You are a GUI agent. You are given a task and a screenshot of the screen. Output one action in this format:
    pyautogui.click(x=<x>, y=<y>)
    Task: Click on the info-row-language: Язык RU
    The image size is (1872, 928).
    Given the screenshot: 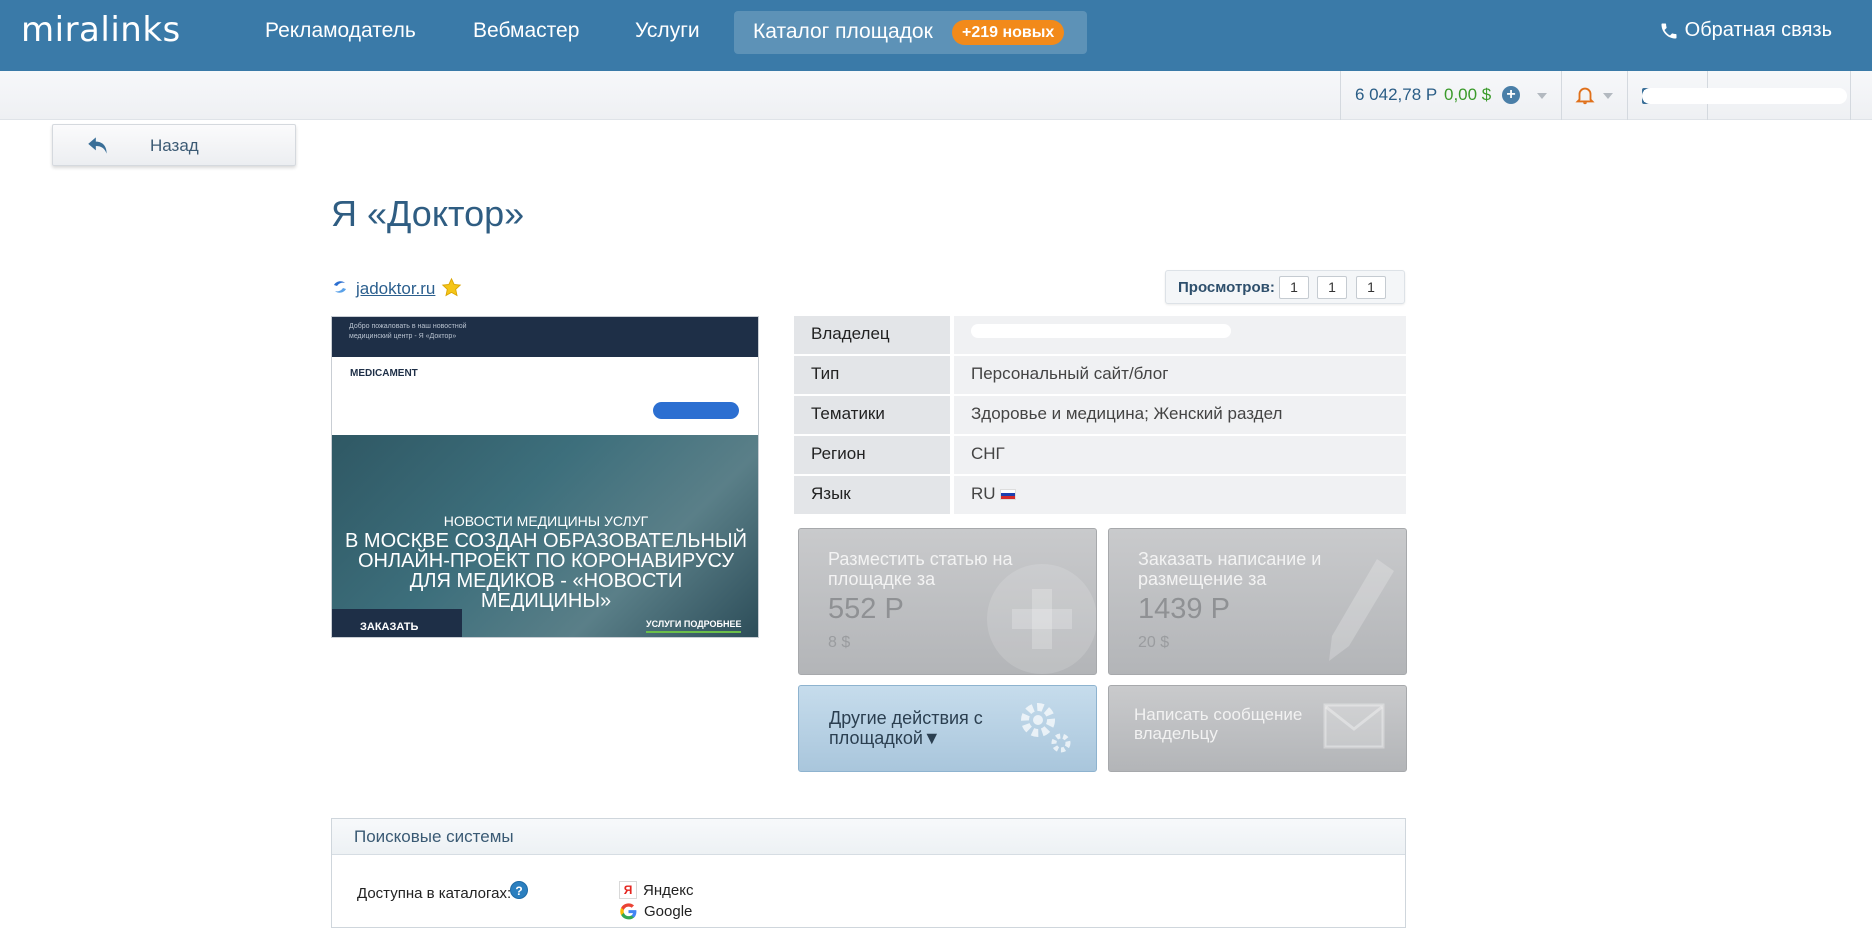 What is the action you would take?
    pyautogui.click(x=1100, y=495)
    